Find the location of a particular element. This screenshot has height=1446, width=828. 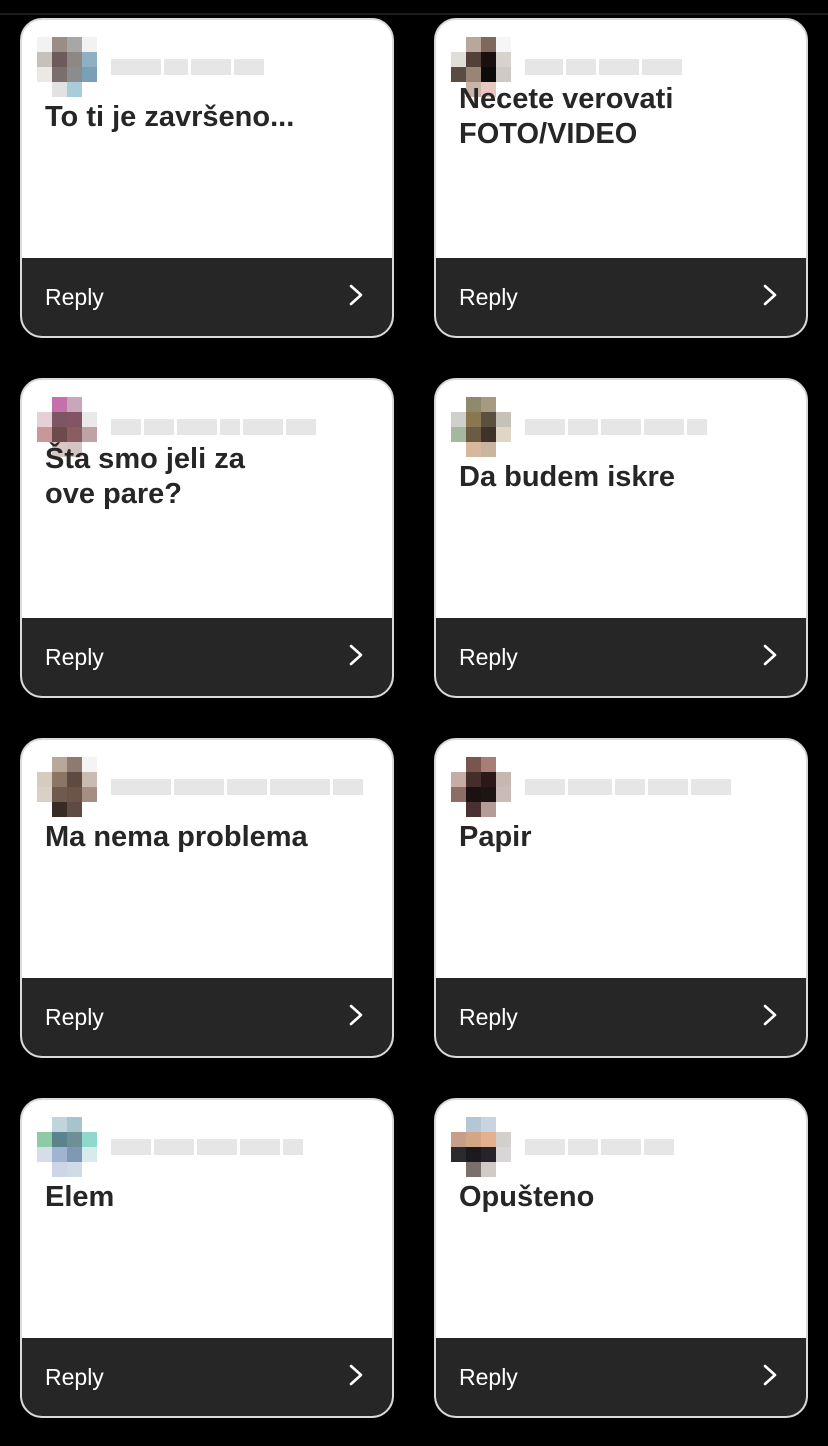

card-body: Elem is located at coordinates (207, 1219).